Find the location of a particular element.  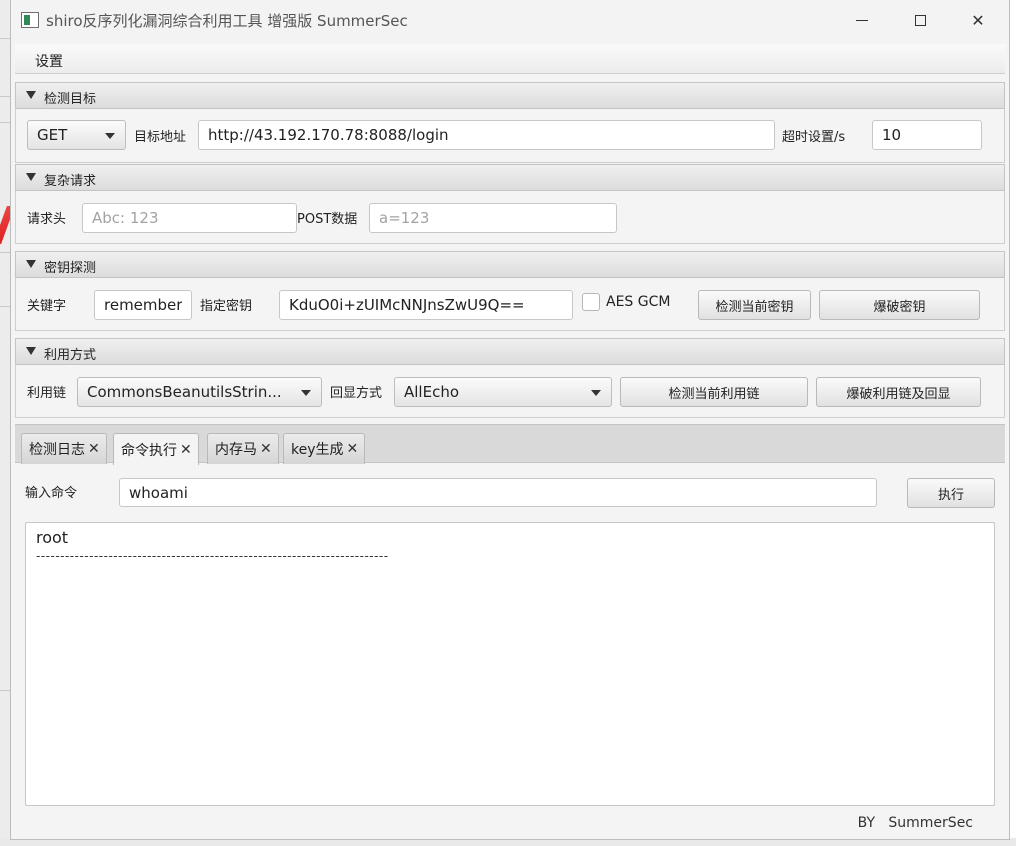

aes-gcm-label: AES GCM is located at coordinates (638, 302).